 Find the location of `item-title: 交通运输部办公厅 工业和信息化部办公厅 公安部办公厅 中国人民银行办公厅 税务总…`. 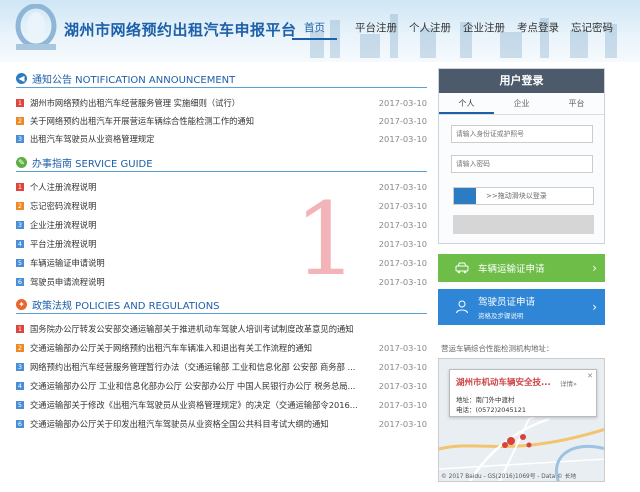

item-title: 交通运输部办公厅 工业和信息化部办公厅 公安部办公厅 中国人民银行办公厅 税务总… is located at coordinates (199, 386).